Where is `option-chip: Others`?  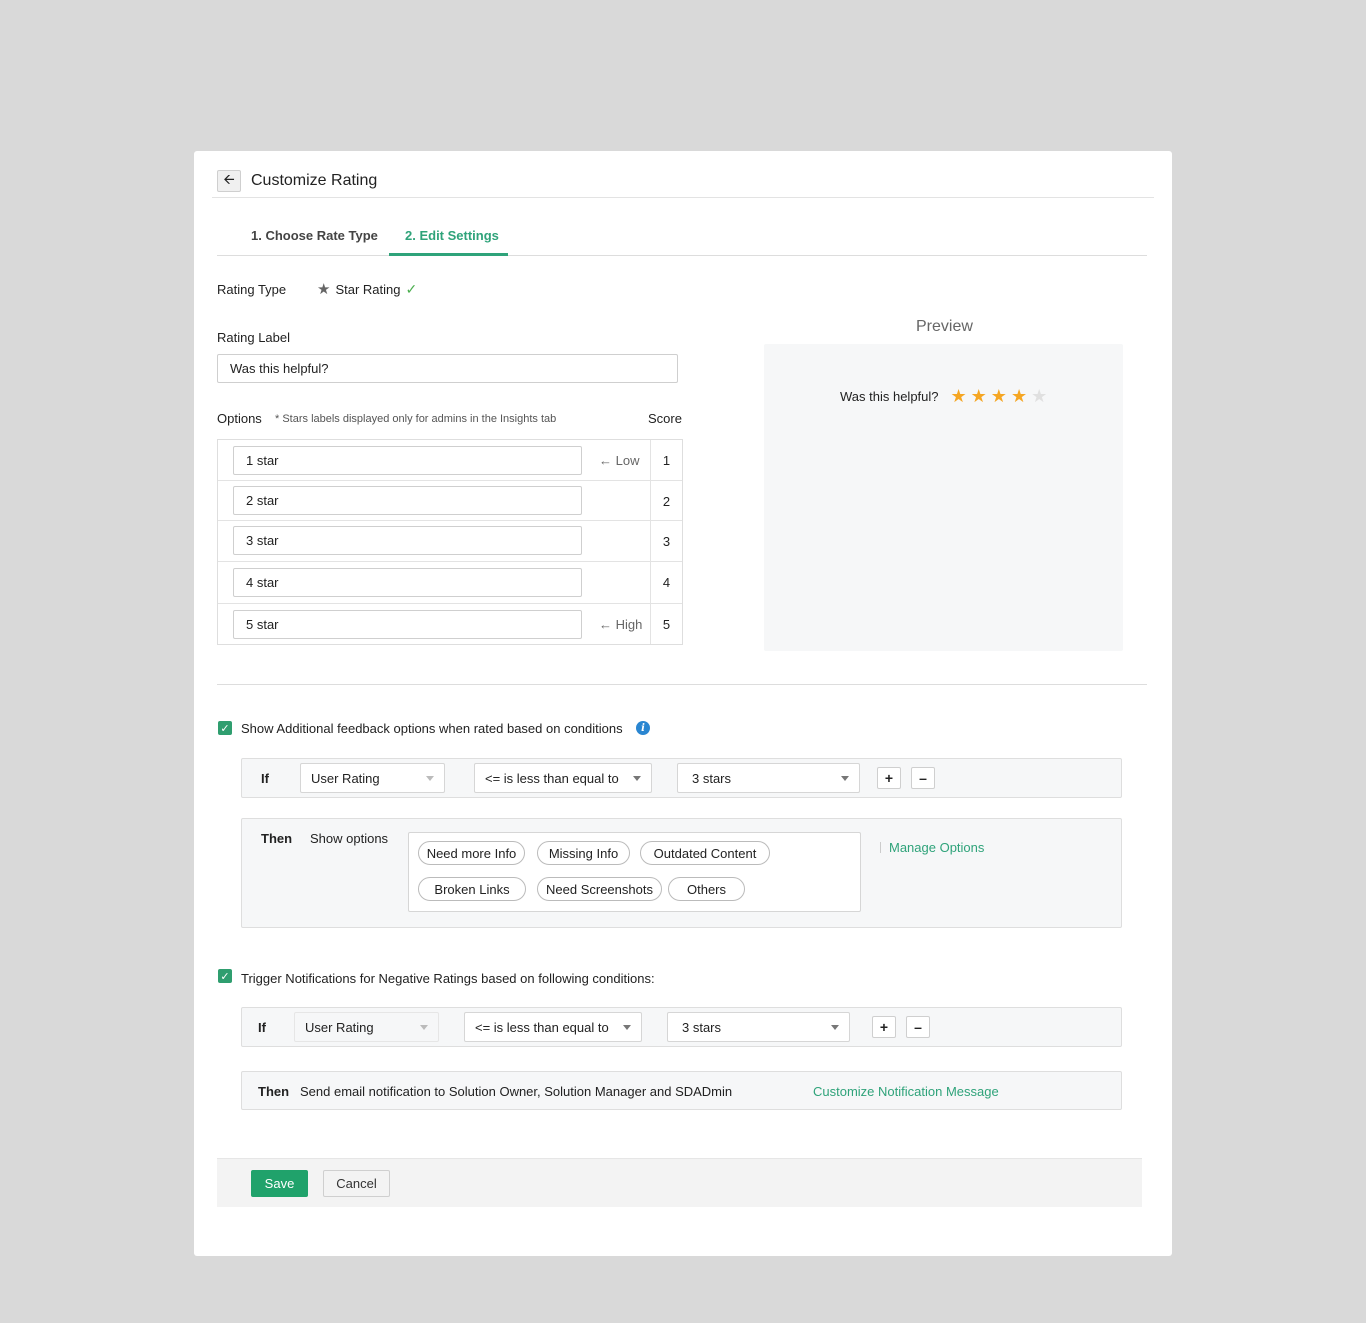
option-chip: Others is located at coordinates (706, 889).